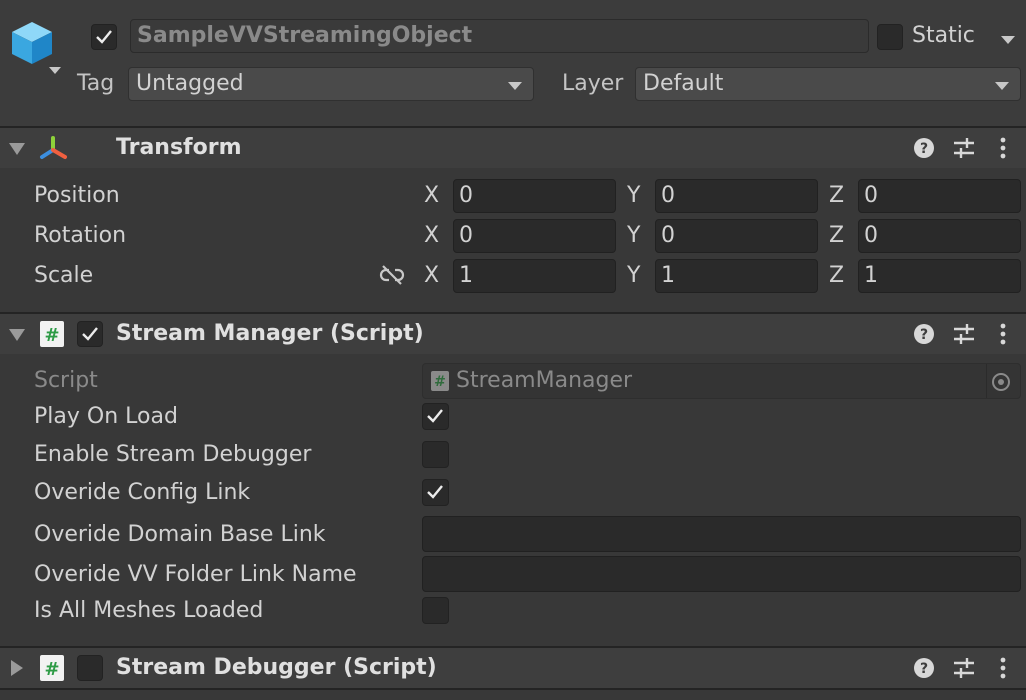 The height and width of the screenshot is (700, 1026). Describe the element at coordinates (939, 276) in the screenshot. I see `scale-z-field: 1` at that location.